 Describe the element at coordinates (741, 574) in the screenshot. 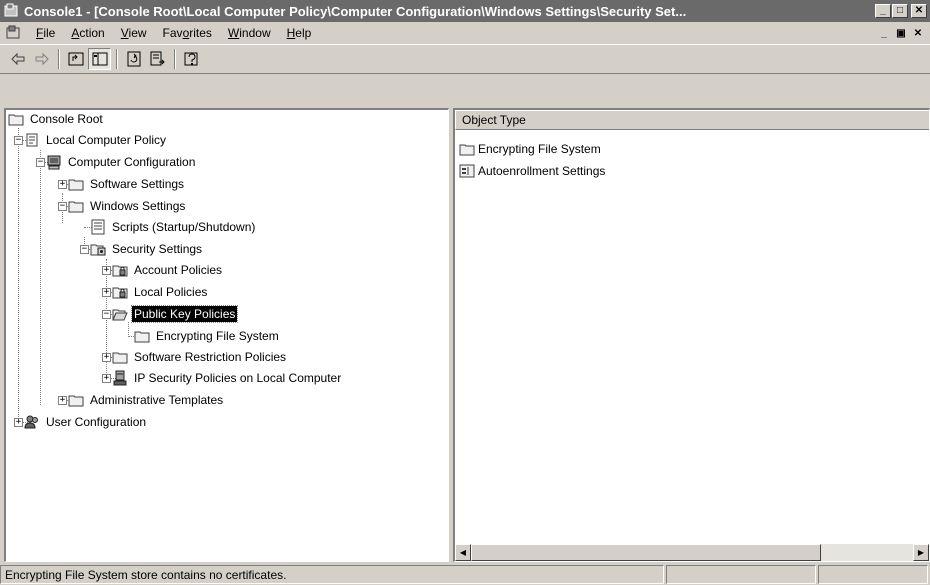

I see `status-panel` at that location.